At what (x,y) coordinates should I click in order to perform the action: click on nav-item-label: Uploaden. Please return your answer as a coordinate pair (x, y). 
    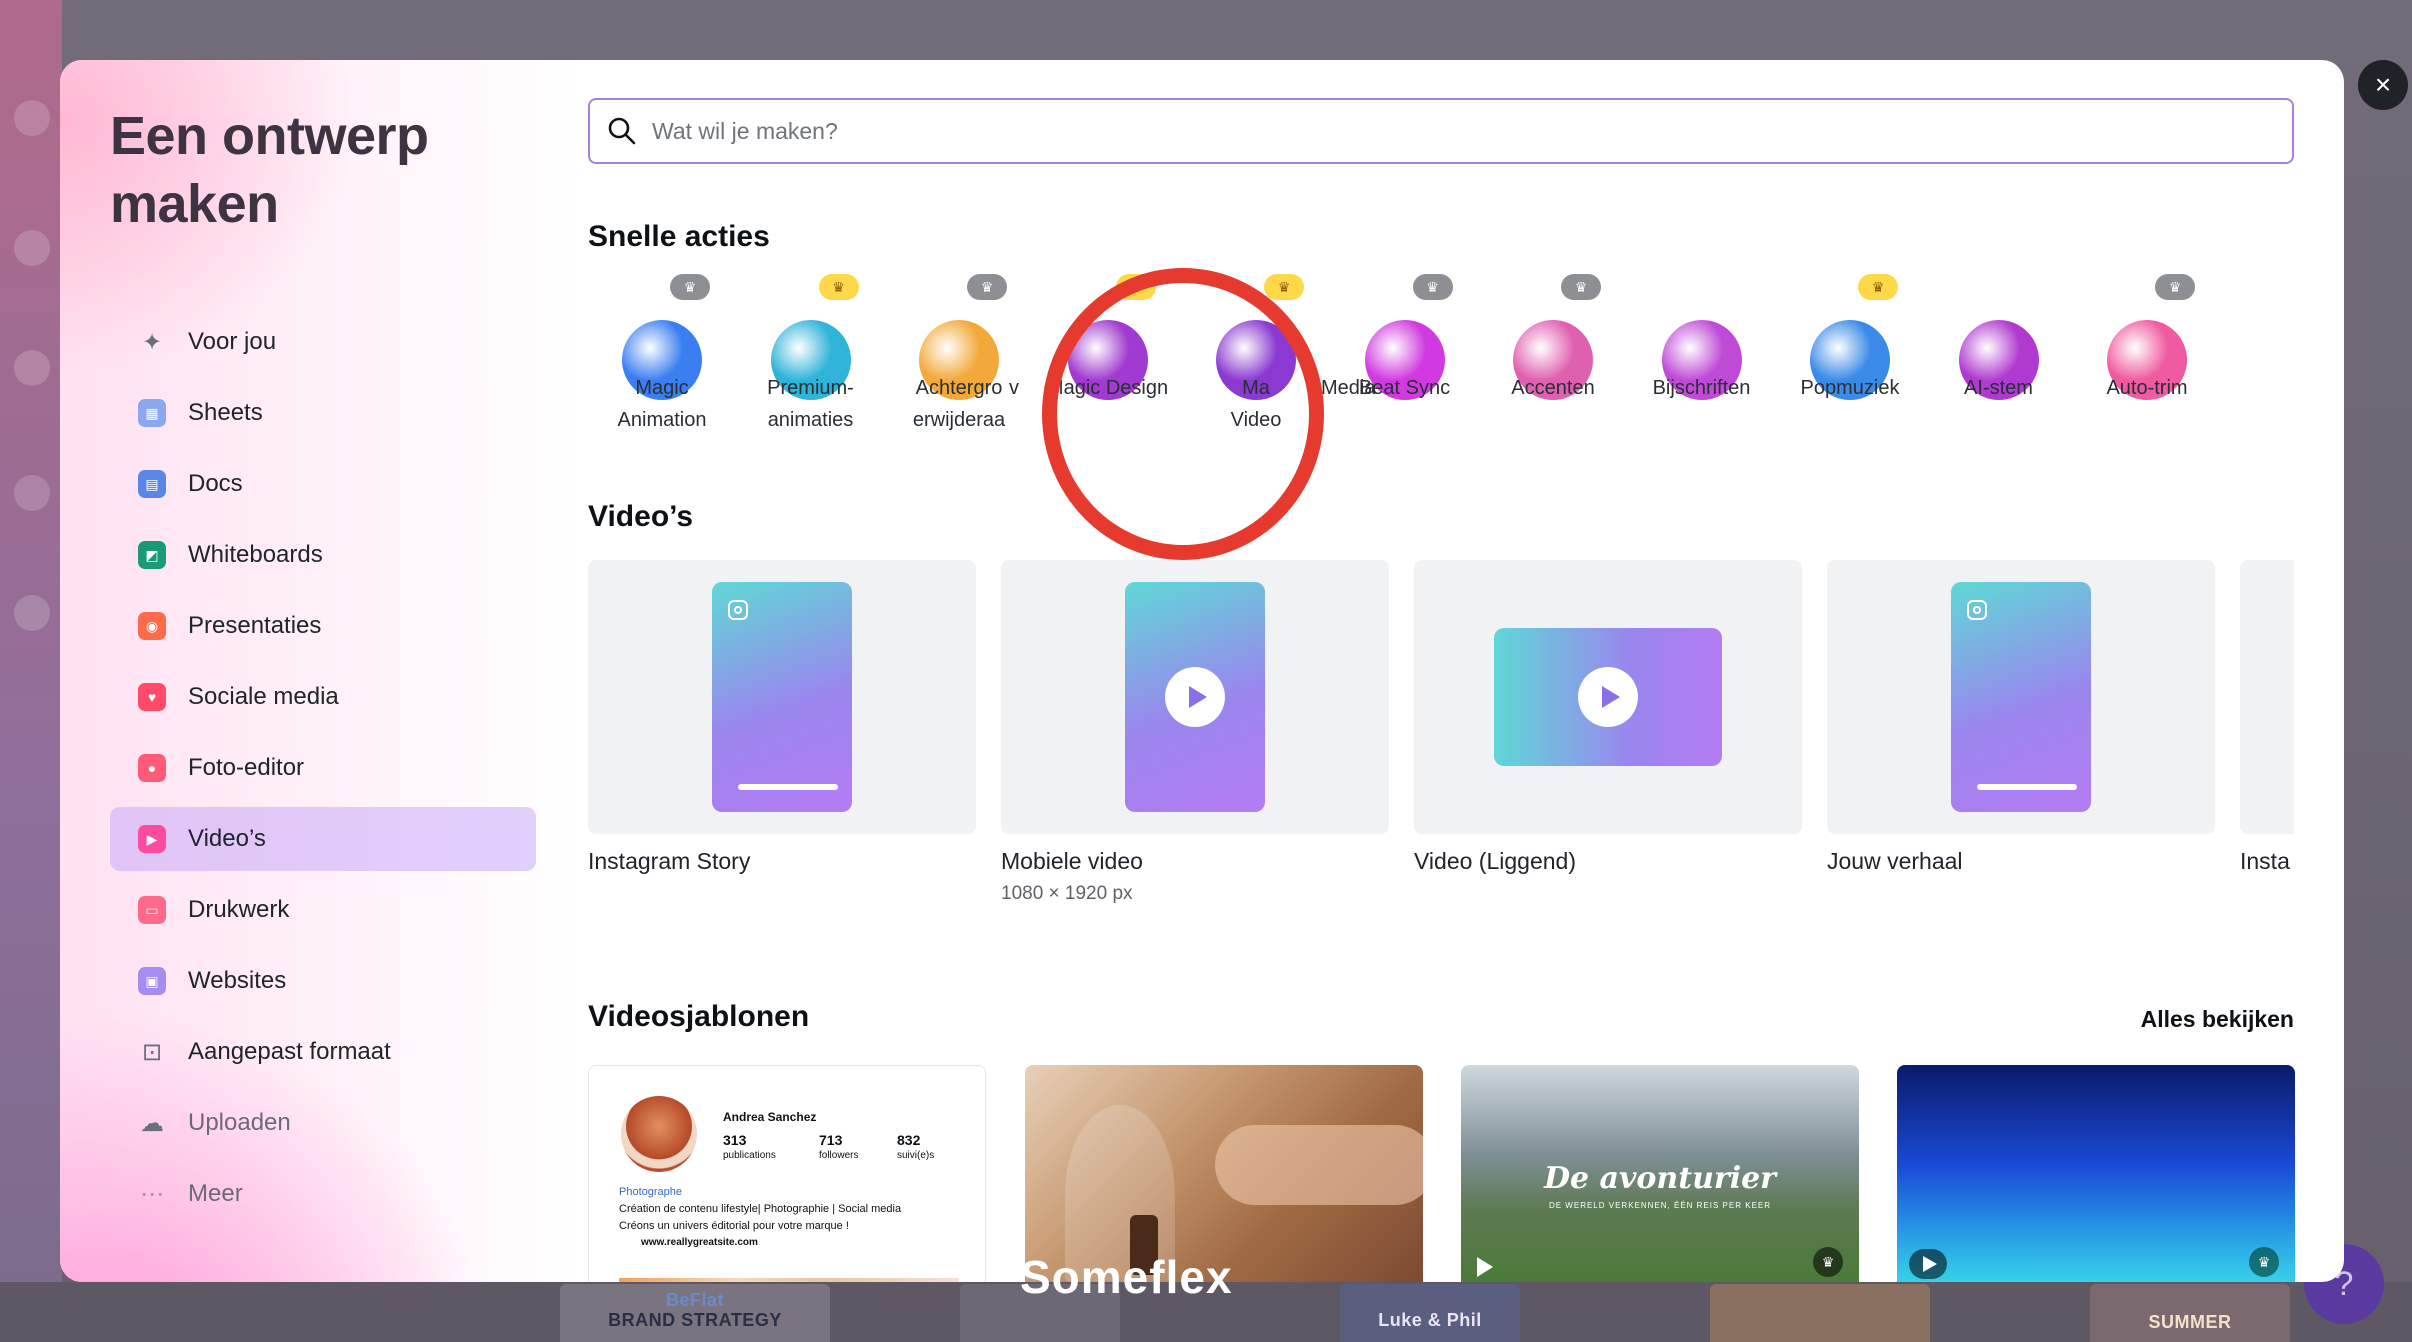
    Looking at the image, I should click on (239, 1122).